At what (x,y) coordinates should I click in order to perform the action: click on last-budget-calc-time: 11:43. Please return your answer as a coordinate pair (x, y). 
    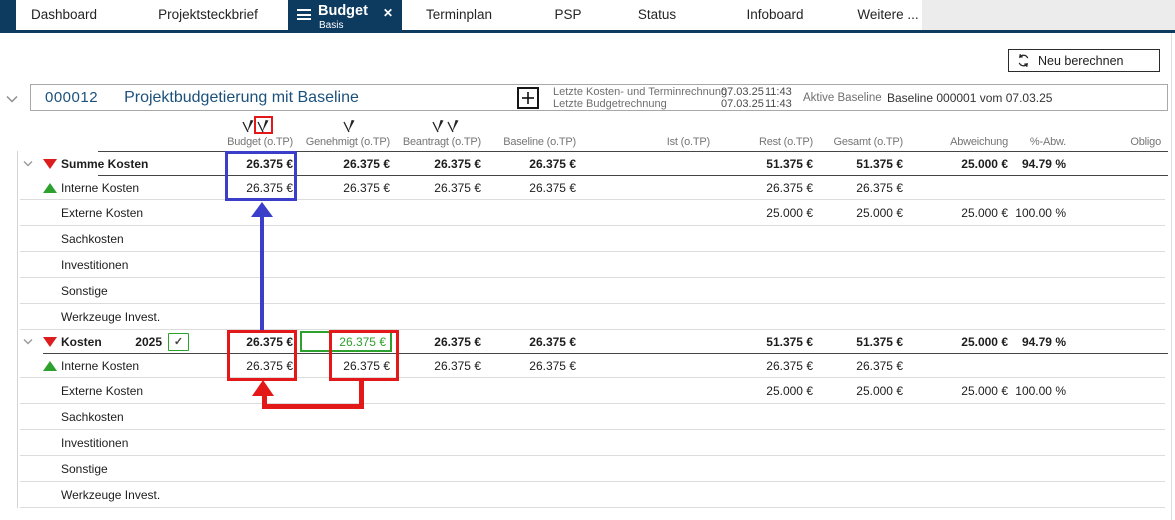
    Looking at the image, I should click on (778, 104).